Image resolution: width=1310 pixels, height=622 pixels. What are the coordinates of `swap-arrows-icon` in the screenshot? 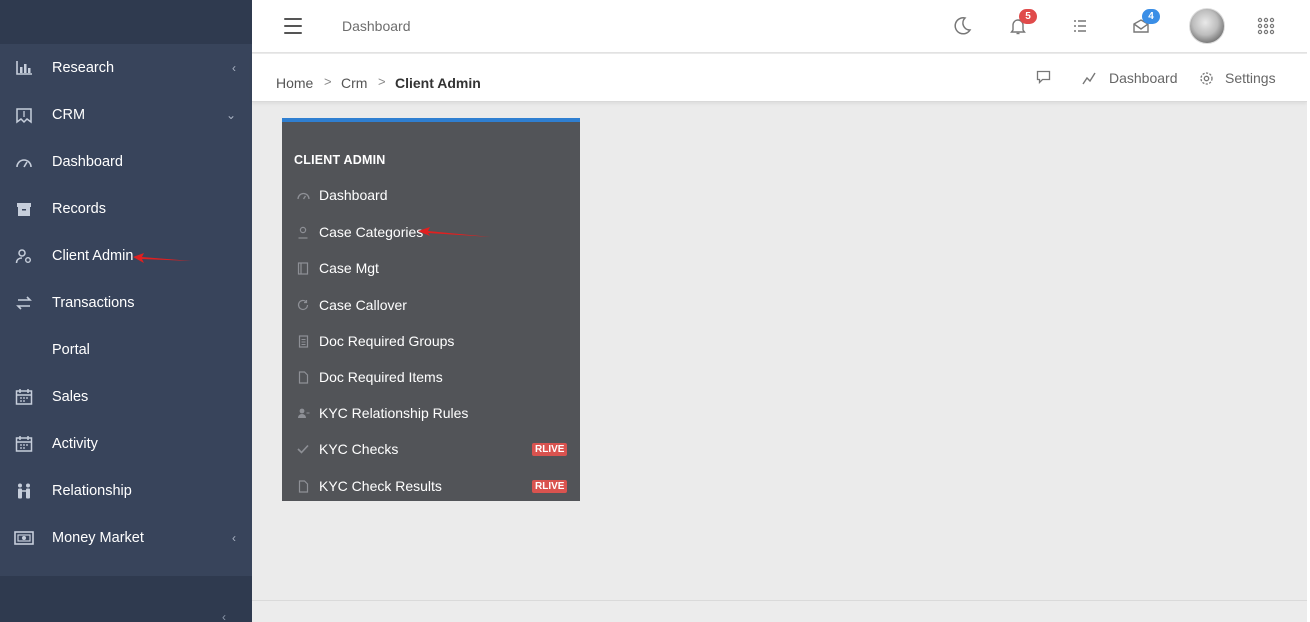 It's located at (24, 303).